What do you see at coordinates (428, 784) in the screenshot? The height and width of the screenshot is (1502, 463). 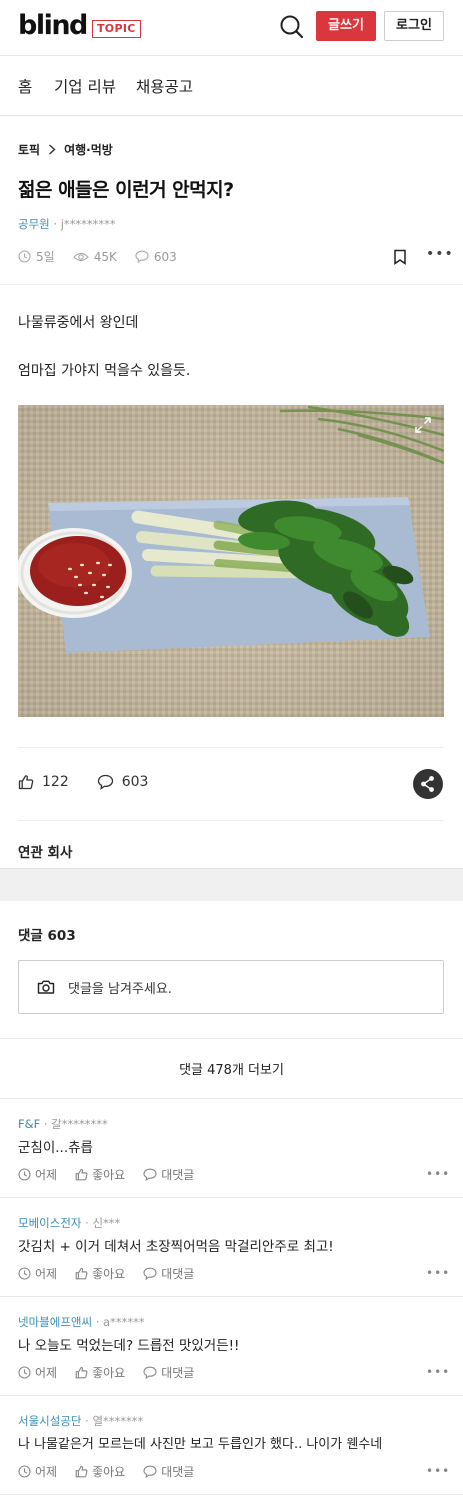 I see `share-icon` at bounding box center [428, 784].